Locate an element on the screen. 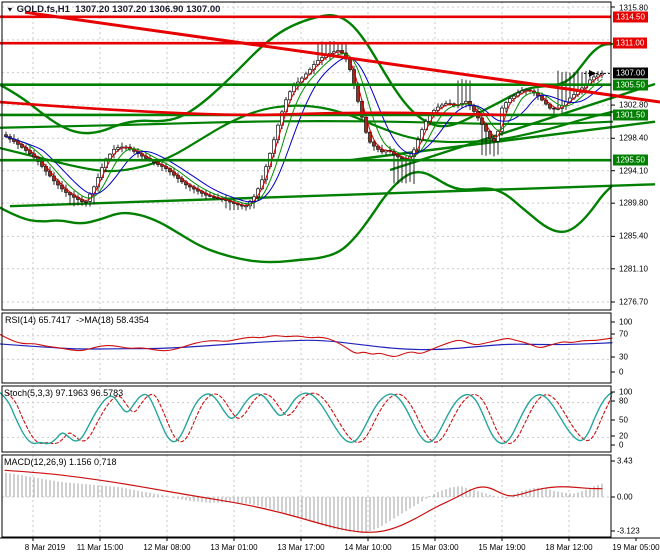  date-label: 13 Mar 01:00 is located at coordinates (234, 547).